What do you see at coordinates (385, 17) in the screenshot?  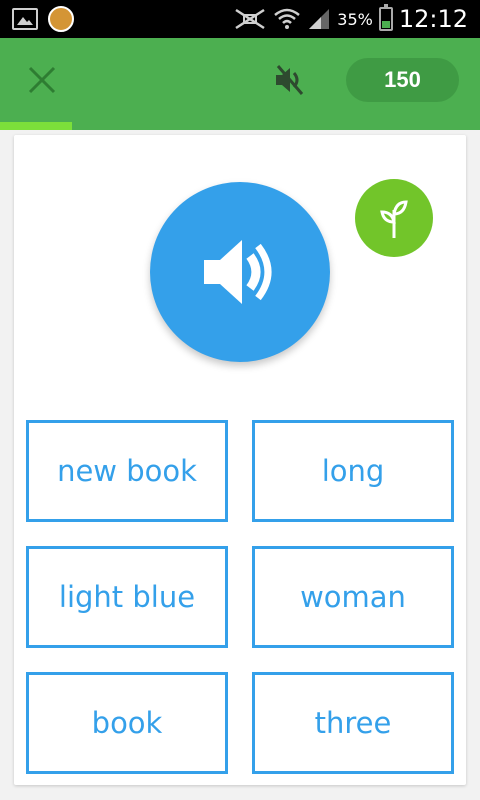 I see `battery-icon` at bounding box center [385, 17].